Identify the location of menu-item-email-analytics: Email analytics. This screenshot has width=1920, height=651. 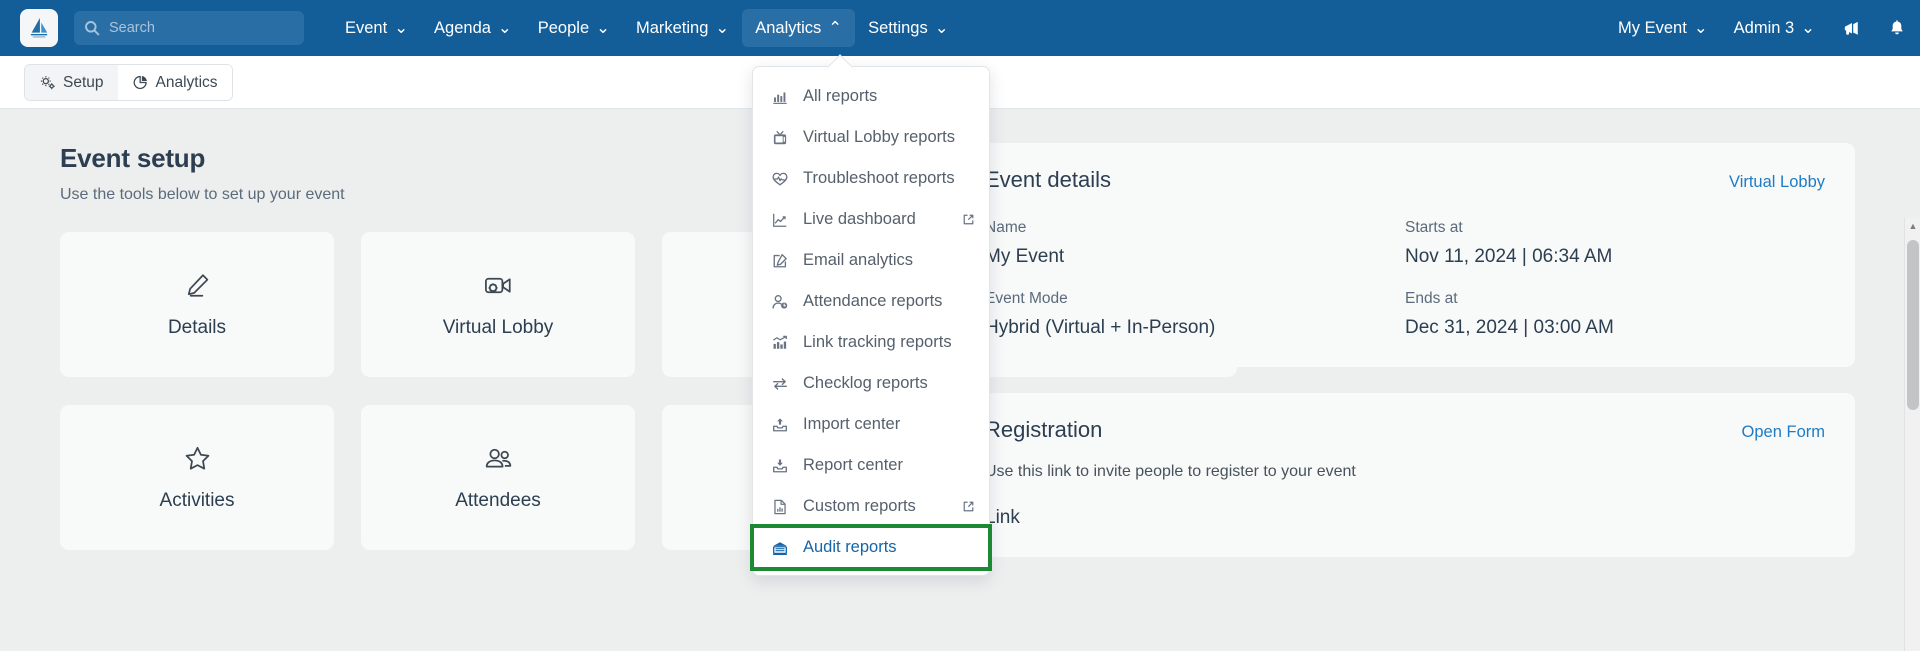
(871, 260).